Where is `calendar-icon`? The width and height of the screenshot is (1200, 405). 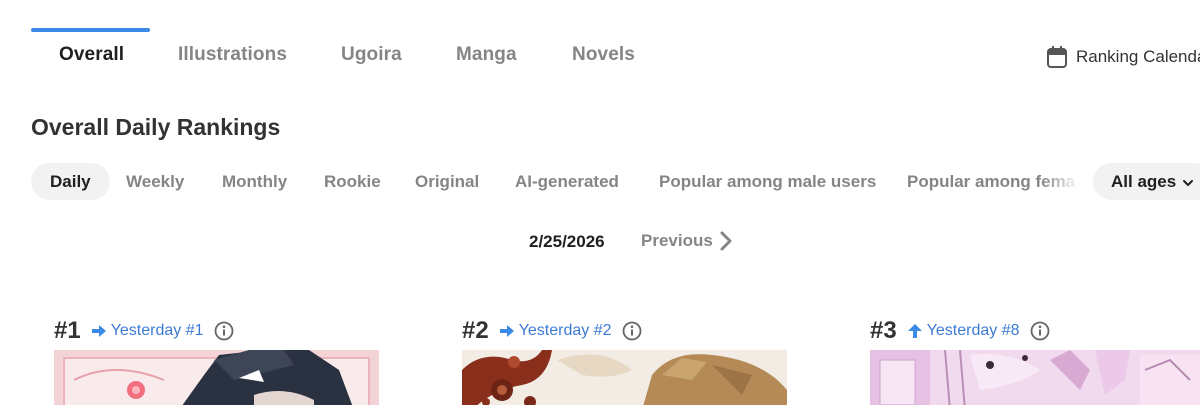
calendar-icon is located at coordinates (1057, 57).